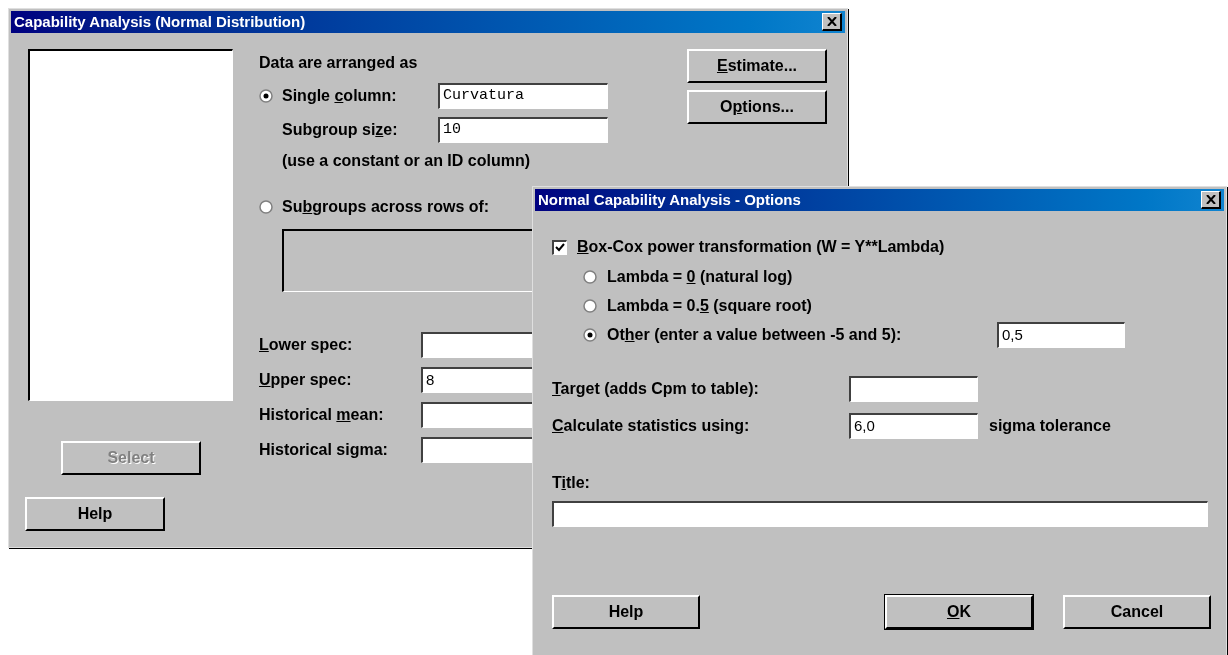 The height and width of the screenshot is (655, 1228). What do you see at coordinates (1050, 426) in the screenshot?
I see `unit-label: sigma tolerance` at bounding box center [1050, 426].